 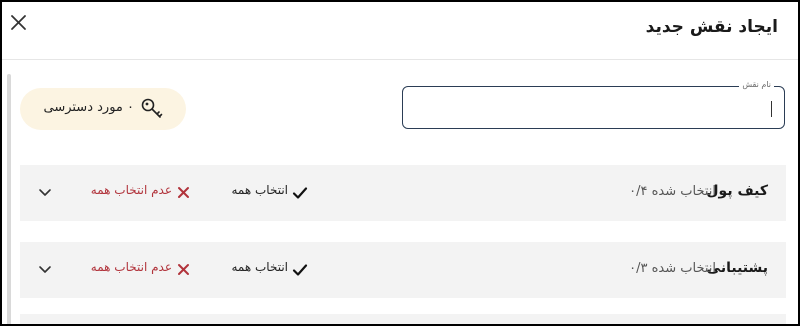 I want to click on access-count-button: ۰ مورد دسترسی, so click(x=103, y=109).